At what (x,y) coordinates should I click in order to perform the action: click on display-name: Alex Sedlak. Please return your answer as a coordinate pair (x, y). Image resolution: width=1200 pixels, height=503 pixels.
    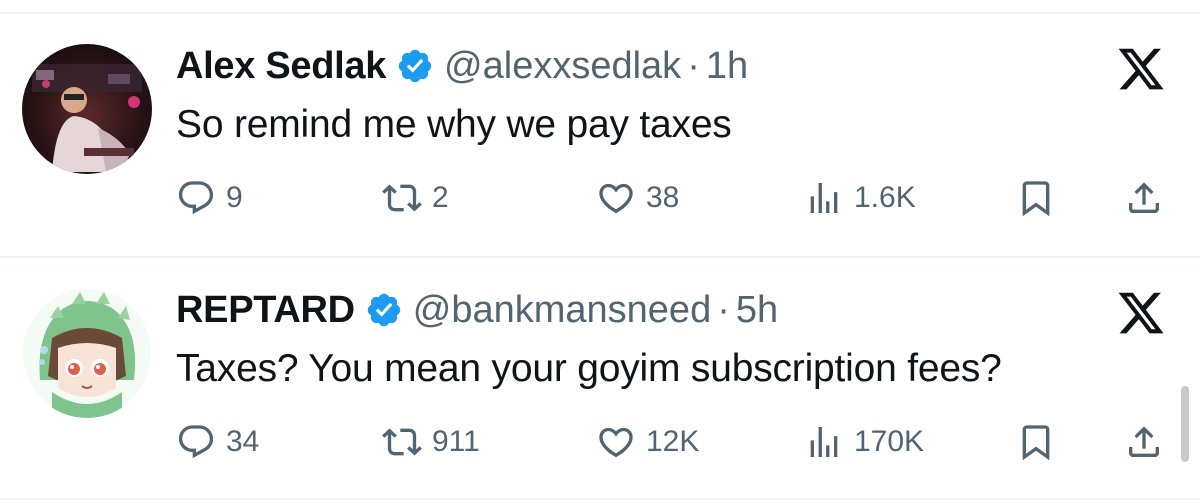
    Looking at the image, I should click on (281, 66).